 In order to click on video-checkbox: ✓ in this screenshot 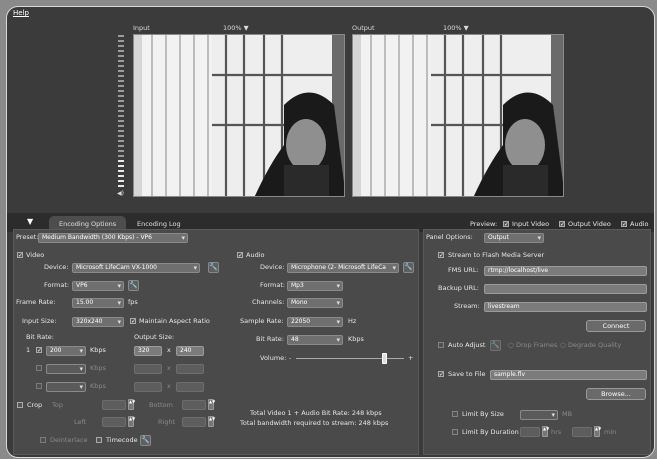, I will do `click(20, 255)`.